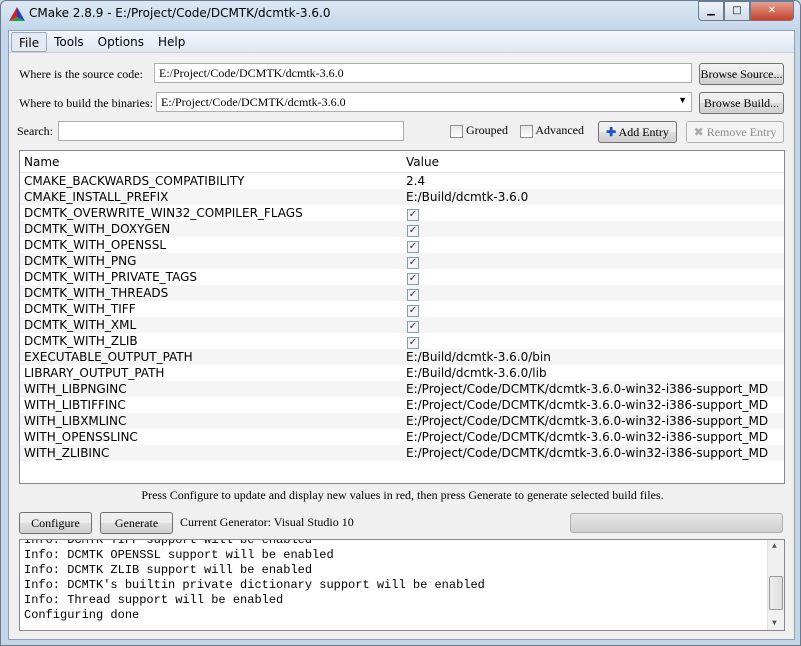 The image size is (801, 646). I want to click on table-row: DCMTK_WITH_TIFF ✓, so click(402, 309).